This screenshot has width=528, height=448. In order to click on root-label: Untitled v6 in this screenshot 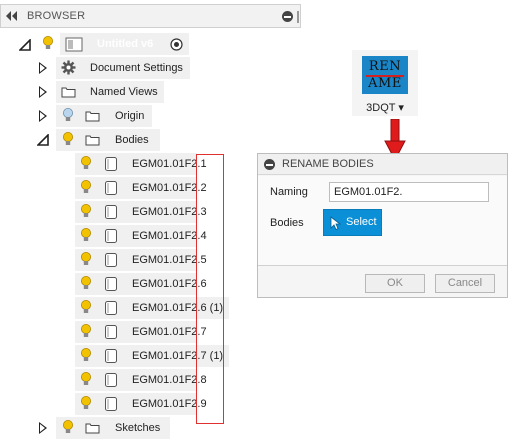, I will do `click(125, 44)`.